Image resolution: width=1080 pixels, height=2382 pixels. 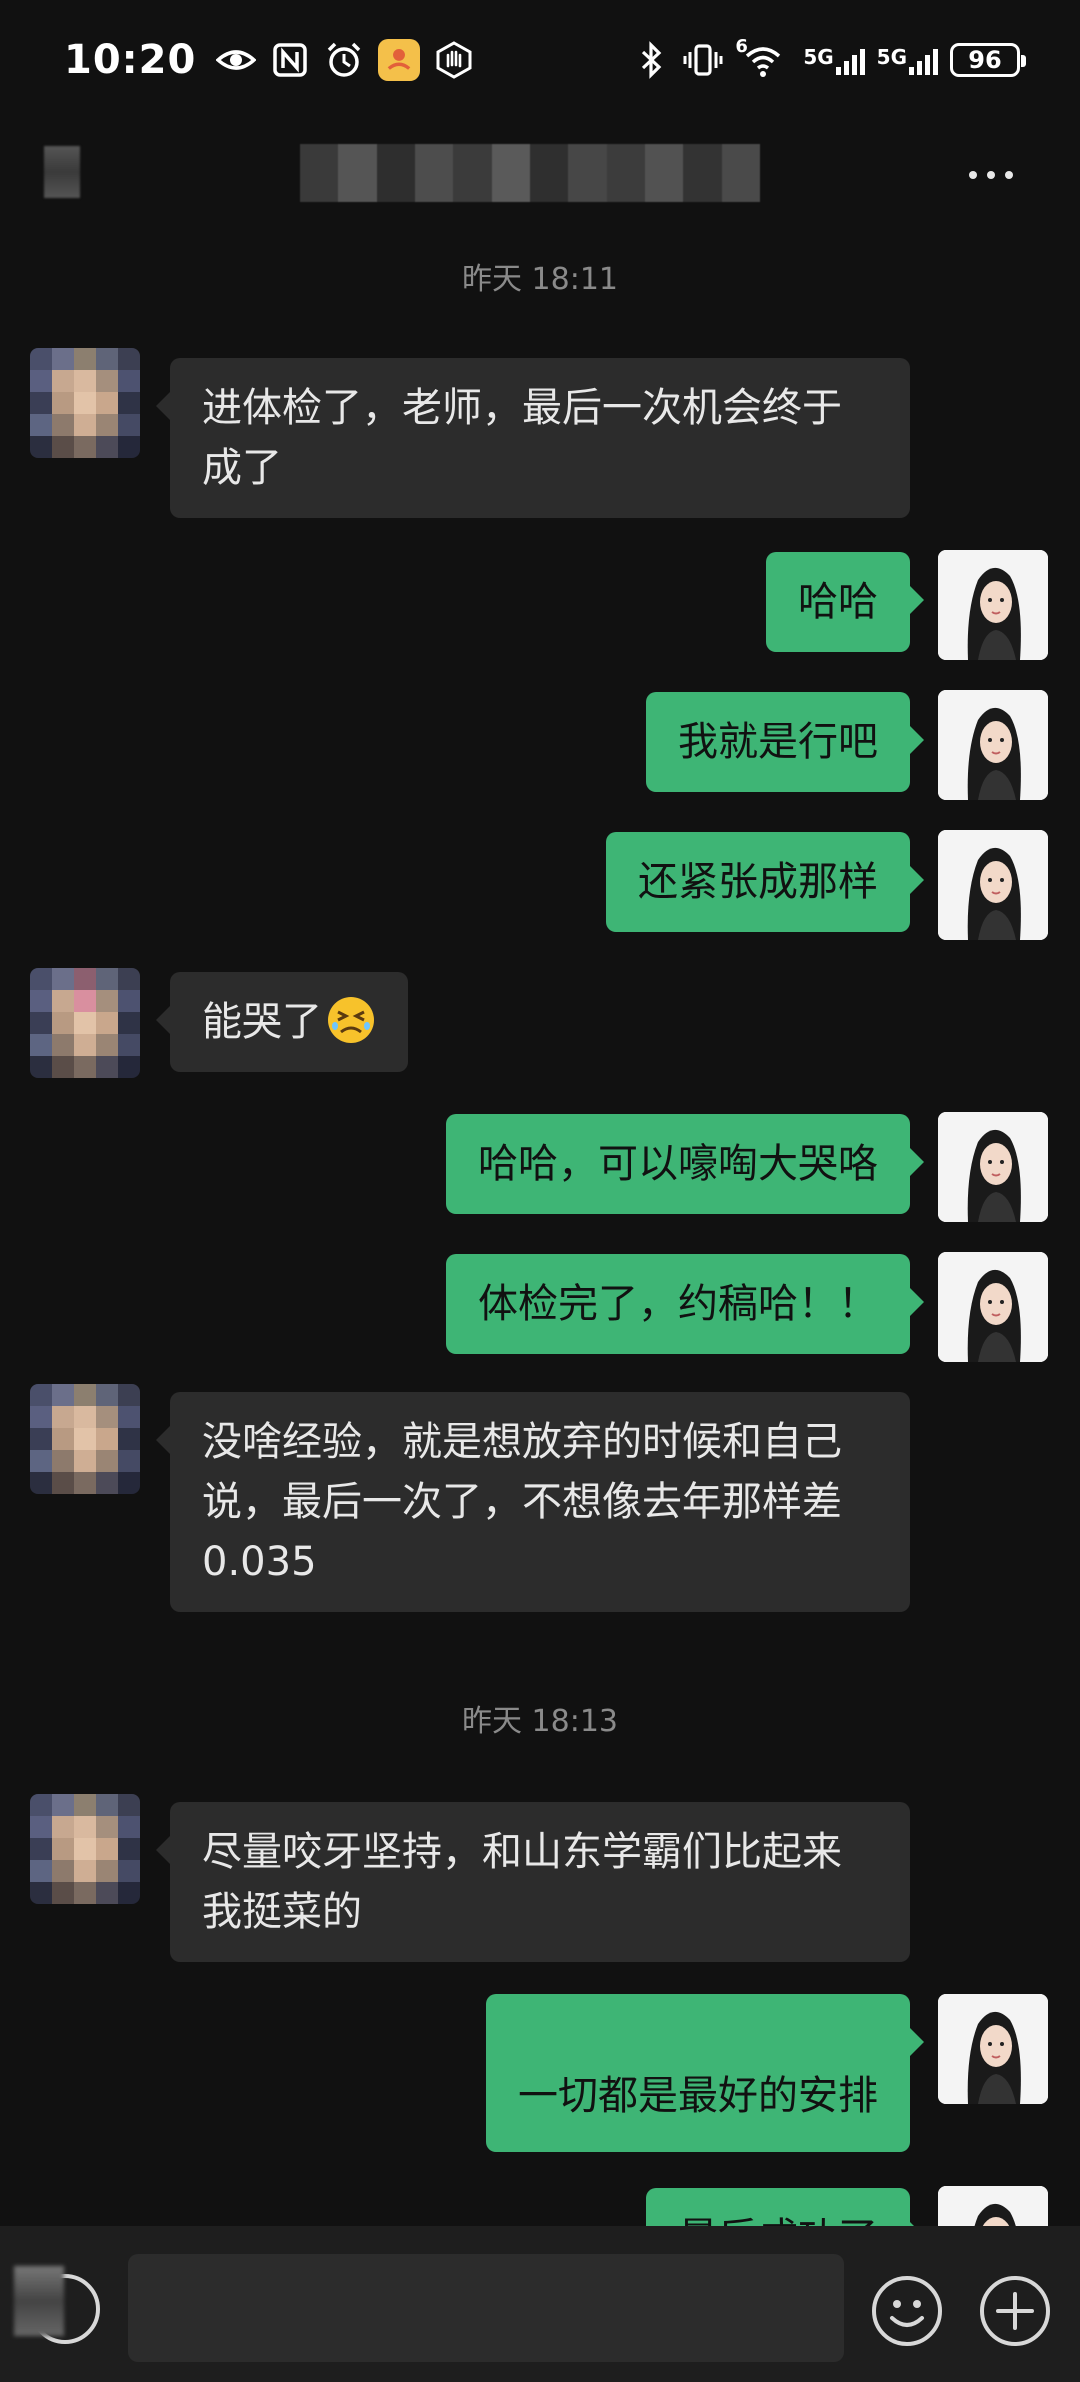 I want to click on status-icons-left, so click(x=345, y=60).